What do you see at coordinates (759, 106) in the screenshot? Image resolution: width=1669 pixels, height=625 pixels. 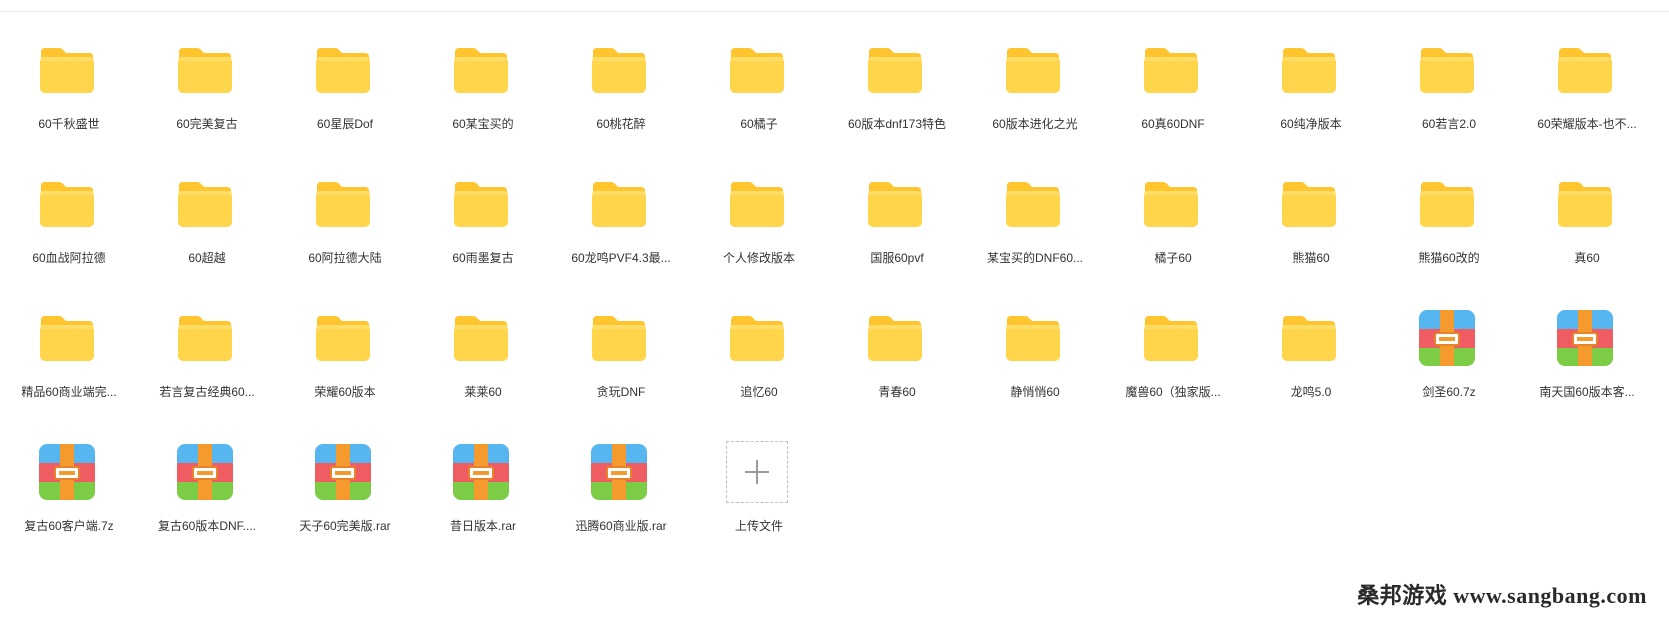 I see `folder-item: 60橘子` at bounding box center [759, 106].